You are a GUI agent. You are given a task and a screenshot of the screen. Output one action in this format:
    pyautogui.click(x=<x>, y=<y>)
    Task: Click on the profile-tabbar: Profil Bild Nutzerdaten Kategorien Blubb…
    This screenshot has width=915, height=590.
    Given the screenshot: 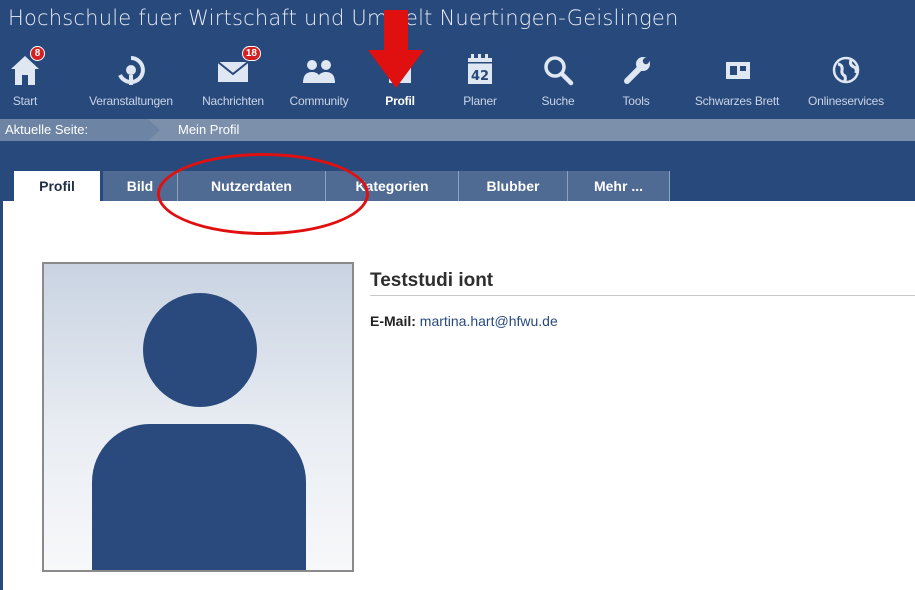 What is the action you would take?
    pyautogui.click(x=457, y=171)
    